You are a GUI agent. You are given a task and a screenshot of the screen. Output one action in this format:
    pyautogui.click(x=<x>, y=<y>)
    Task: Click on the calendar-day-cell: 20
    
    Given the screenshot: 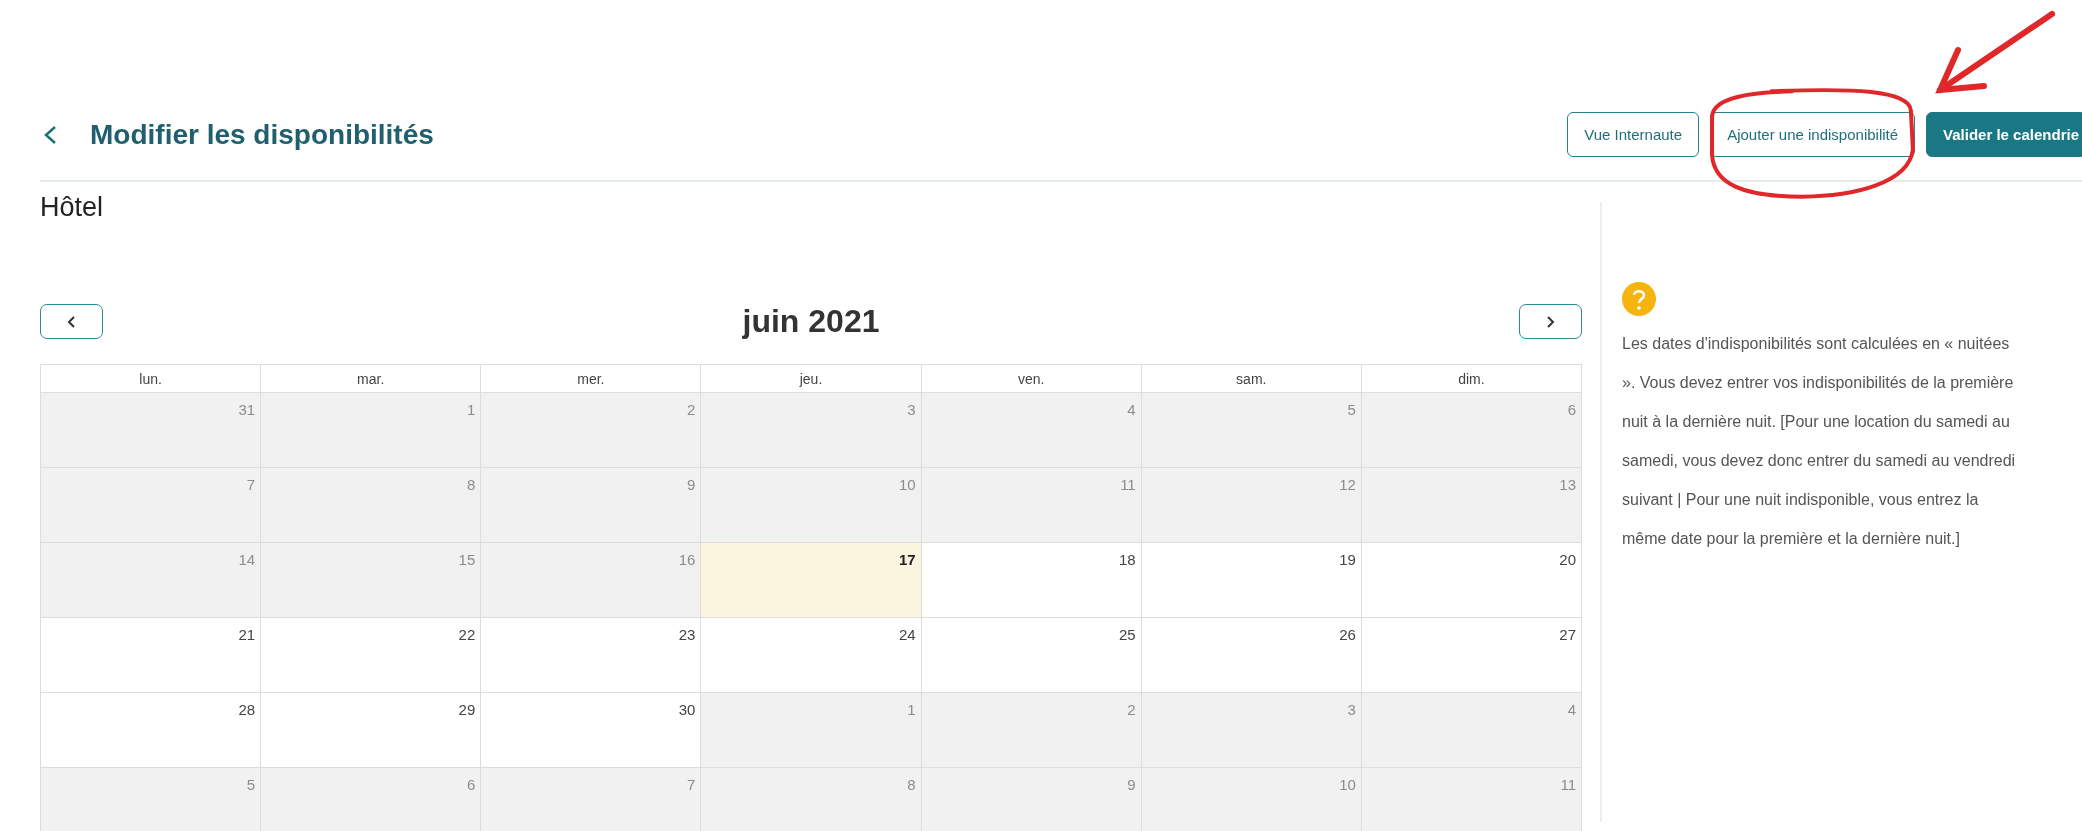 What is the action you would take?
    pyautogui.click(x=1471, y=580)
    